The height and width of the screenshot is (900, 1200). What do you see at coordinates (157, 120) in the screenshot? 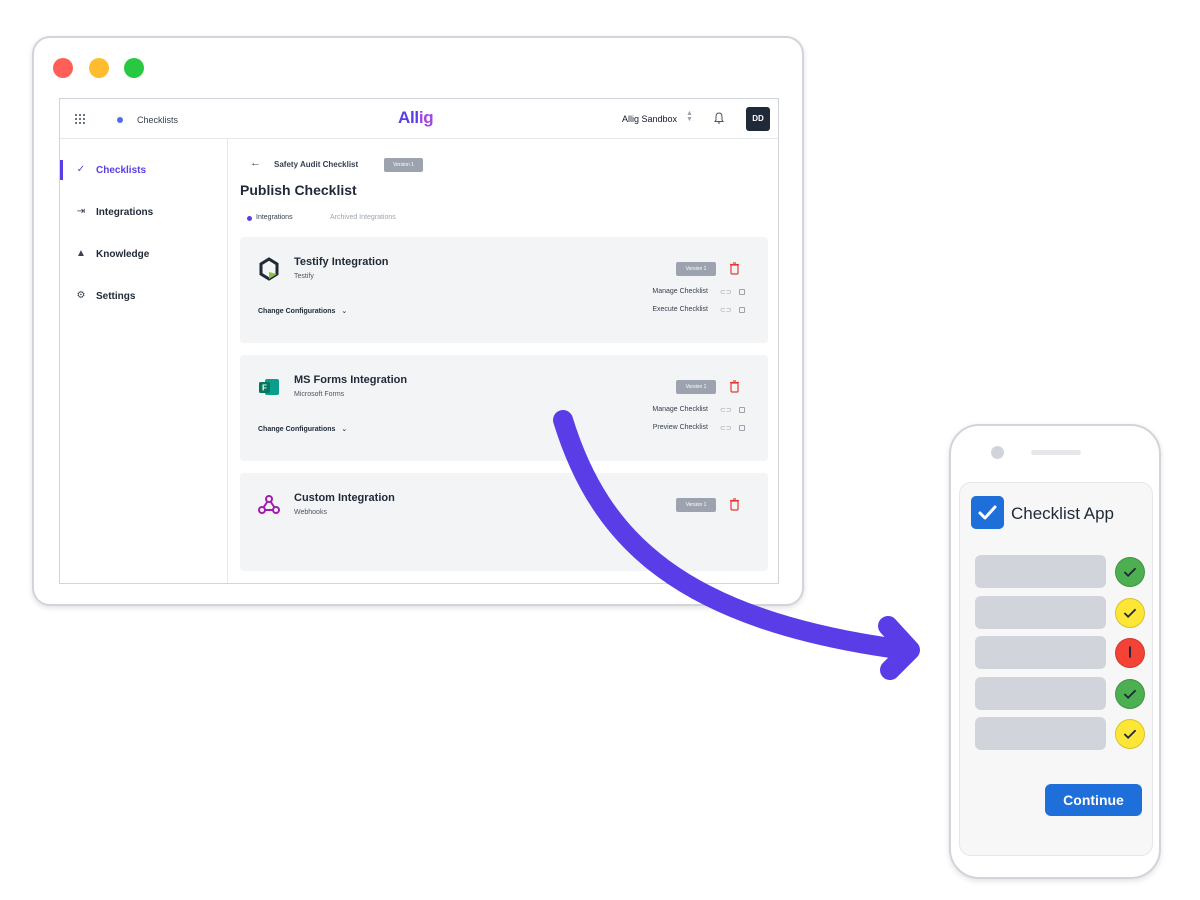
I see `breadcrumb: Checklists` at bounding box center [157, 120].